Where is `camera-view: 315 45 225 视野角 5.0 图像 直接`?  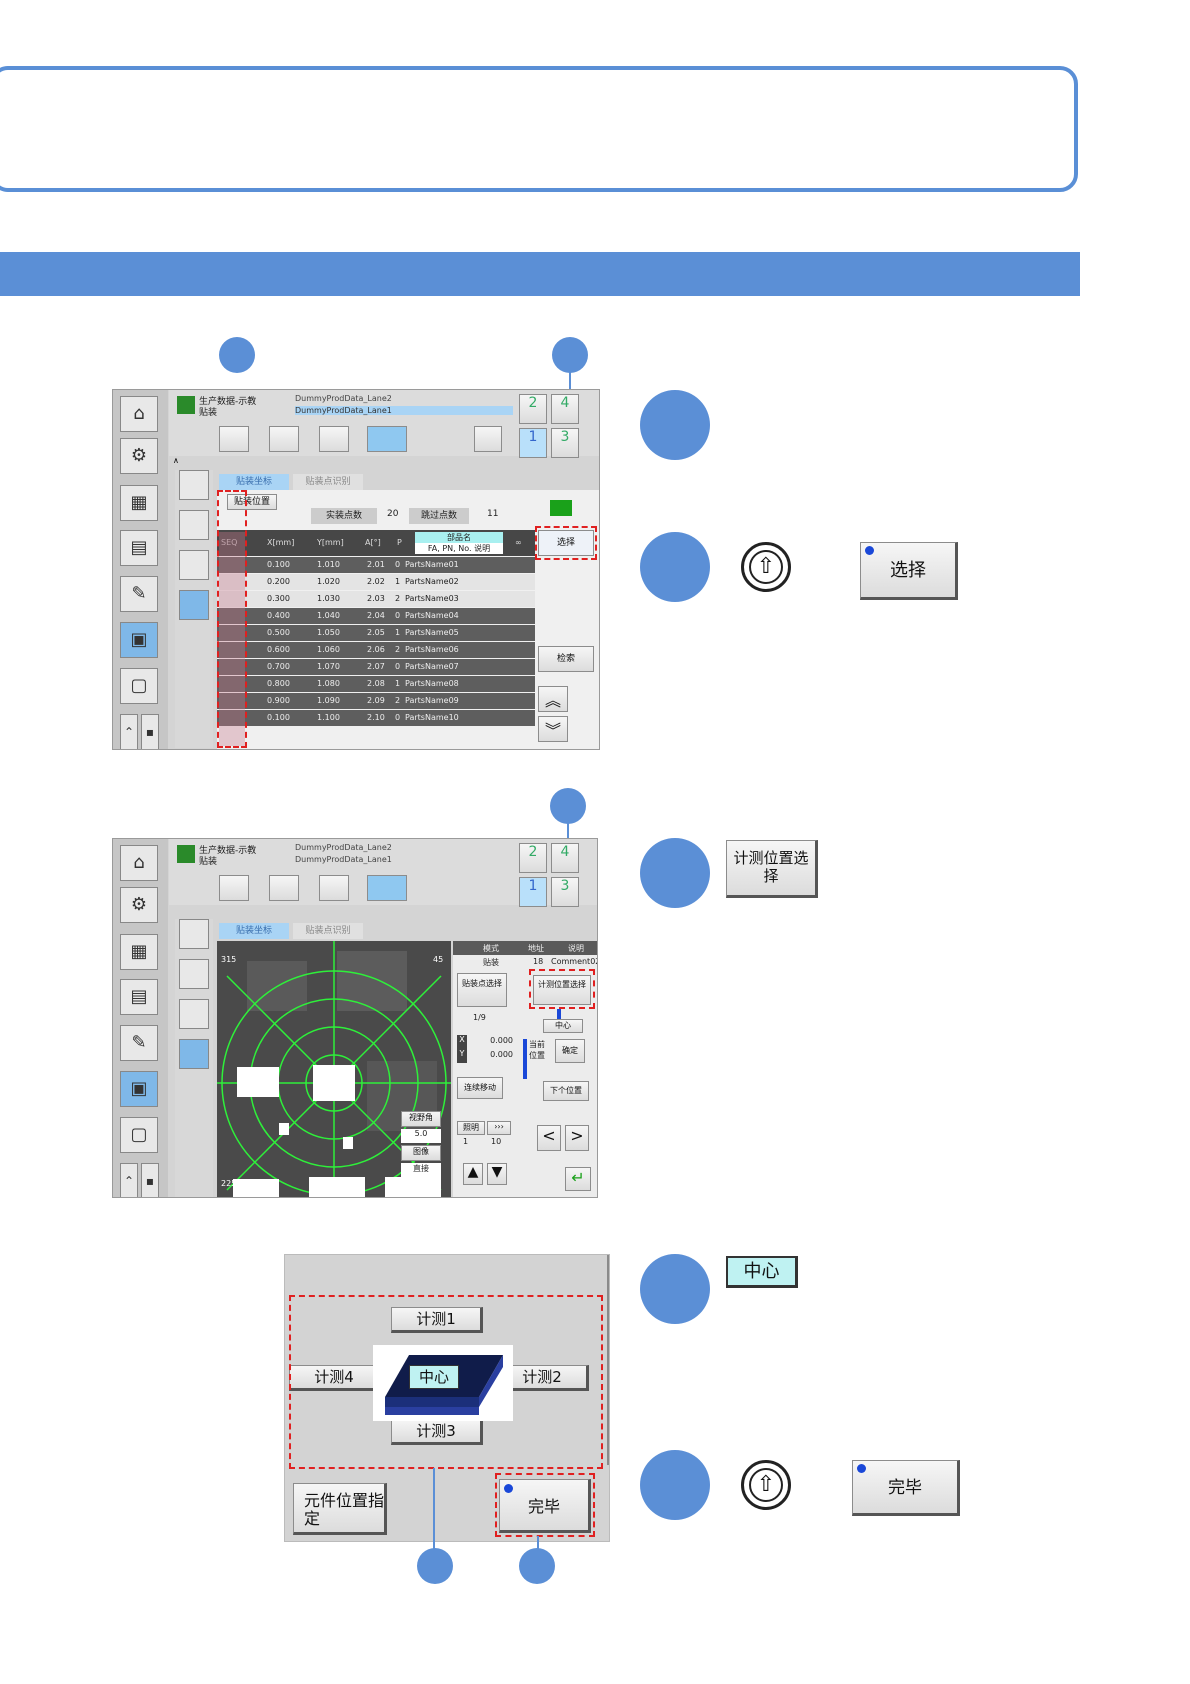 camera-view: 315 45 225 视野角 5.0 图像 直接 is located at coordinates (334, 1069).